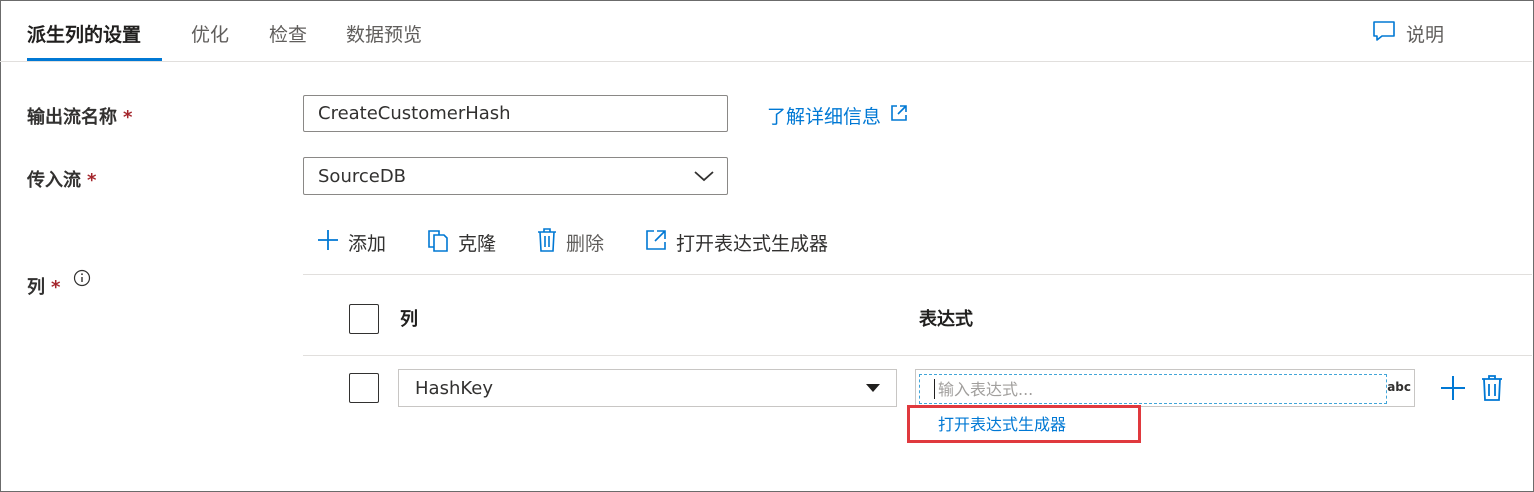 The height and width of the screenshot is (492, 1534). I want to click on copy-icon, so click(438, 242).